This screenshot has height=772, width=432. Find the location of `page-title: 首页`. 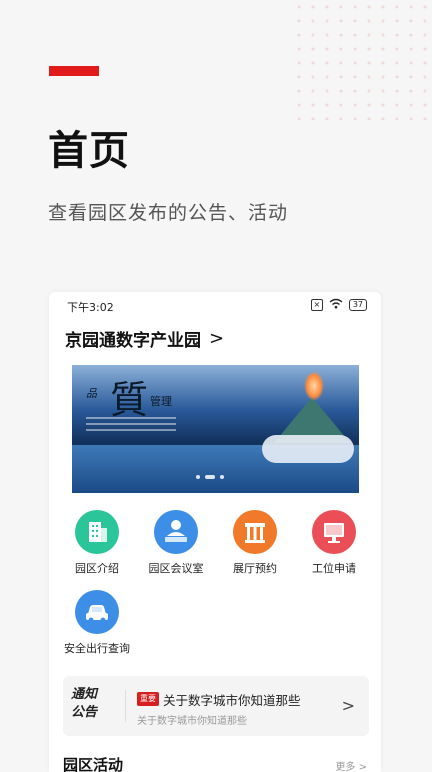

page-title: 首页 is located at coordinates (89, 151).